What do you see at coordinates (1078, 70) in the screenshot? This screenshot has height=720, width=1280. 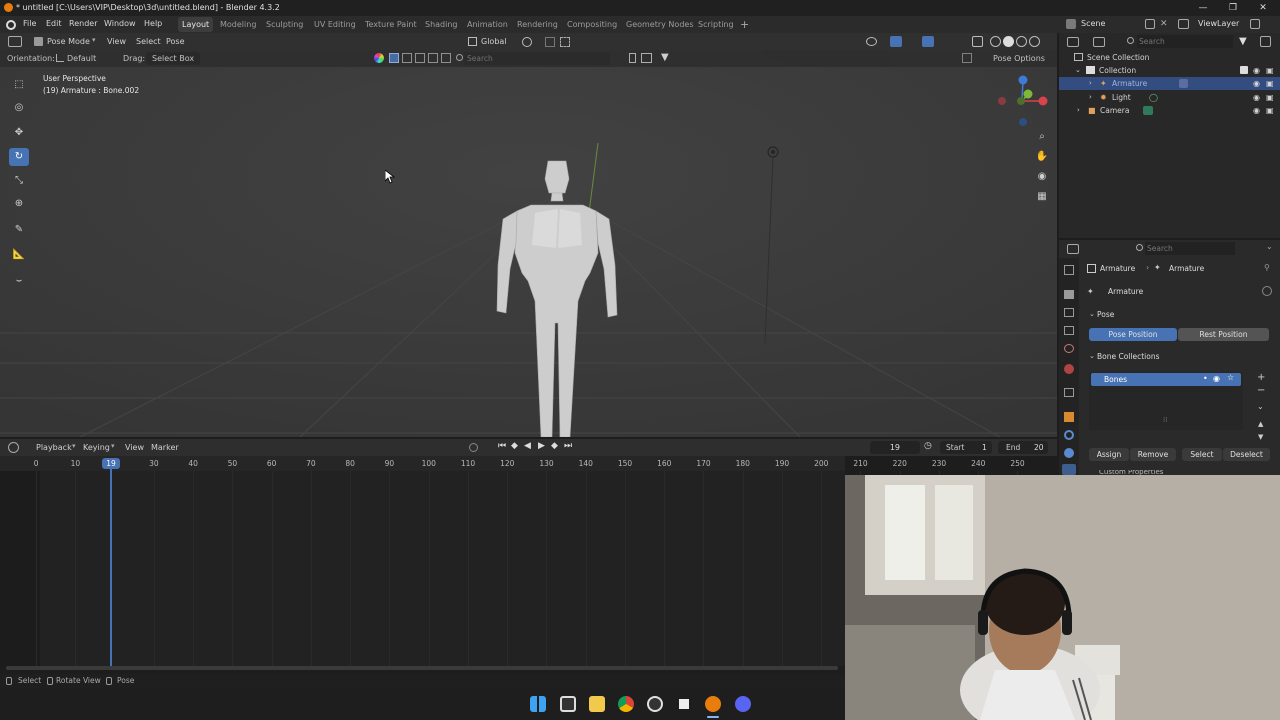 I see `expand-arrow-icon: ⌄` at bounding box center [1078, 70].